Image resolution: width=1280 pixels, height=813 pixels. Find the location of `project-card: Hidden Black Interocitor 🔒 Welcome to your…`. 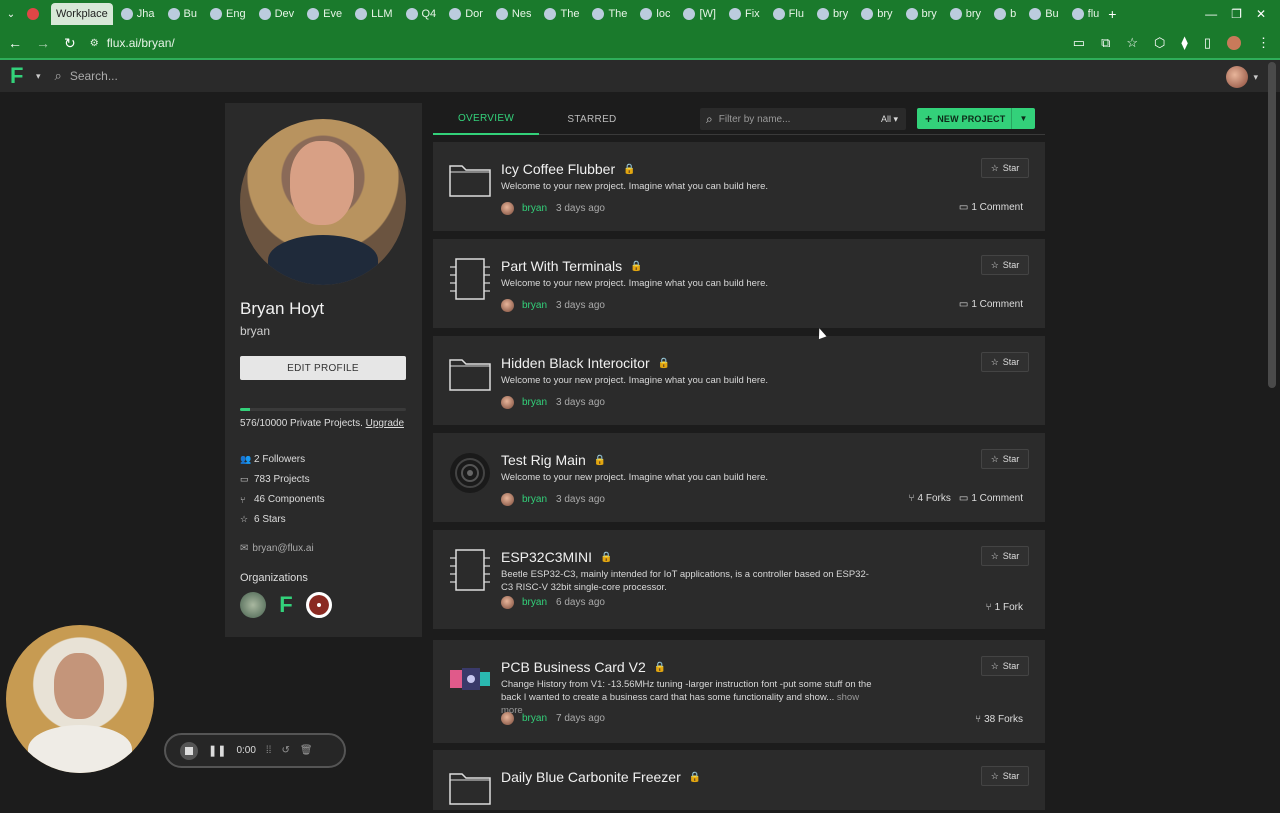

project-card: Hidden Black Interocitor 🔒 Welcome to your… is located at coordinates (739, 380).